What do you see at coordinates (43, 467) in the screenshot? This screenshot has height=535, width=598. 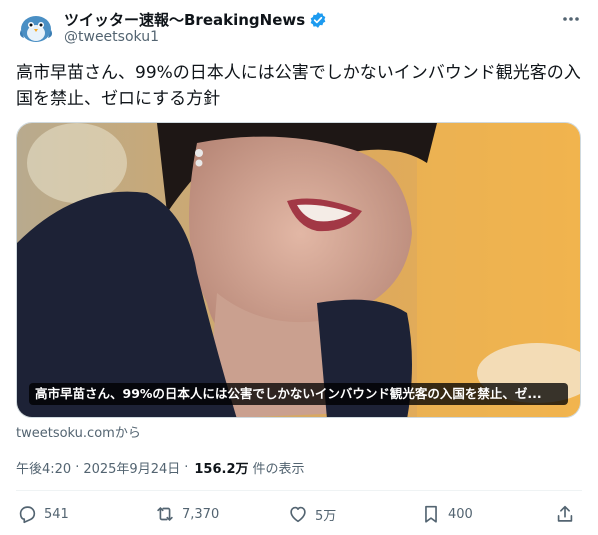 I see `tweet-time: 午後4:20` at bounding box center [43, 467].